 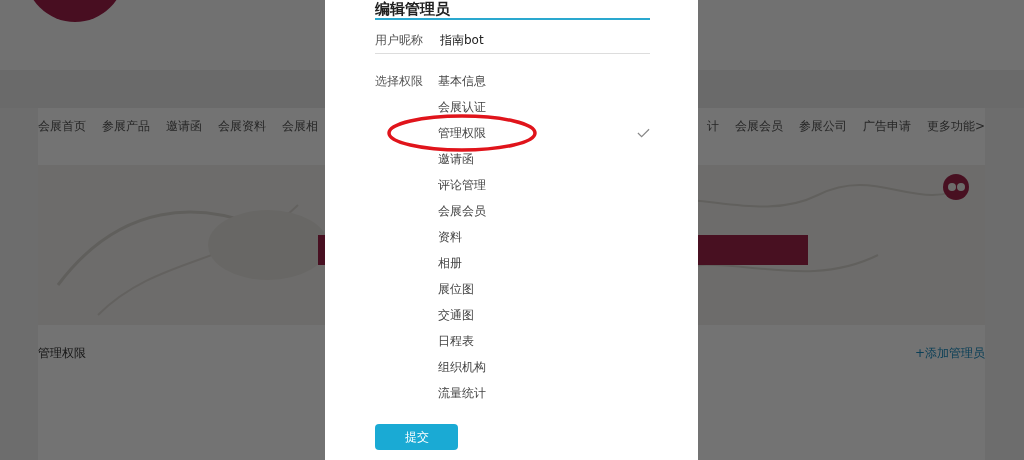 What do you see at coordinates (512, 10) in the screenshot?
I see `dialog-title: 编辑管理员` at bounding box center [512, 10].